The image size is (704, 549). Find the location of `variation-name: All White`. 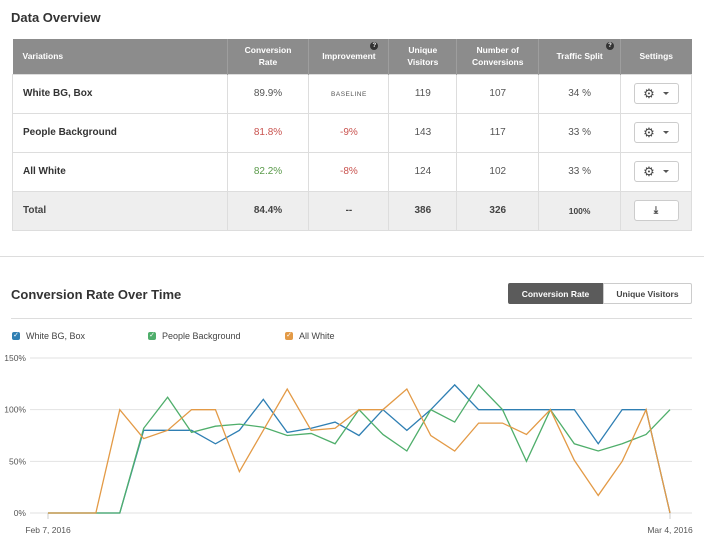

variation-name: All White is located at coordinates (120, 171).